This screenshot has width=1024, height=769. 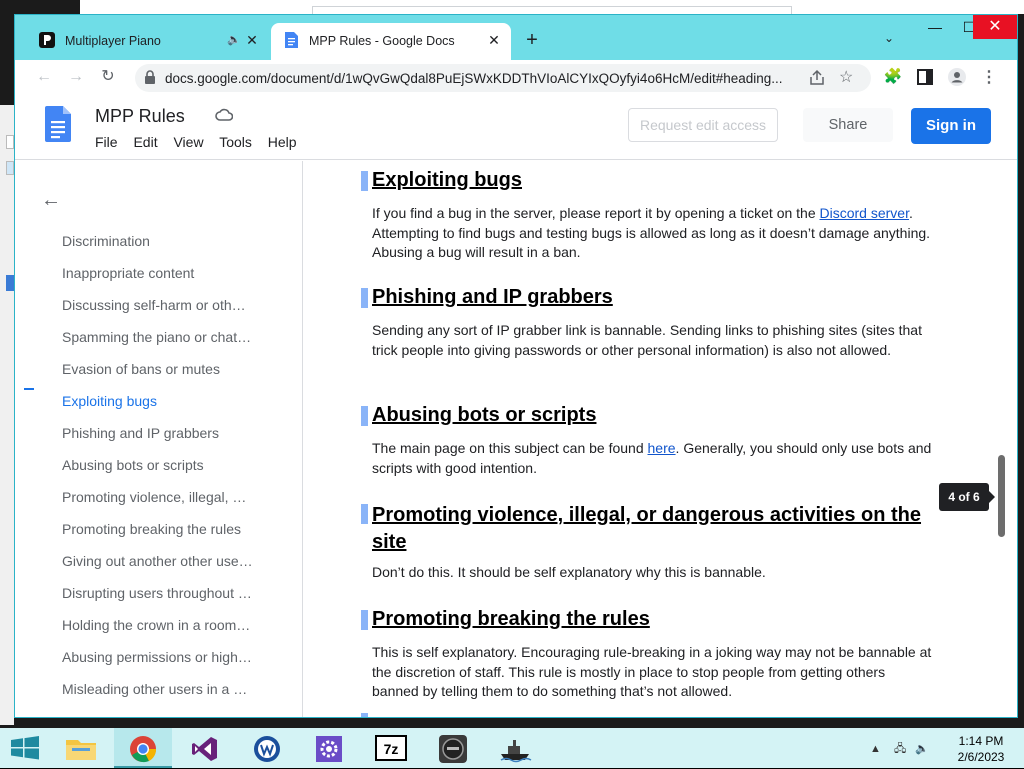 I want to click on network-icon: 🖧, so click(x=900, y=749).